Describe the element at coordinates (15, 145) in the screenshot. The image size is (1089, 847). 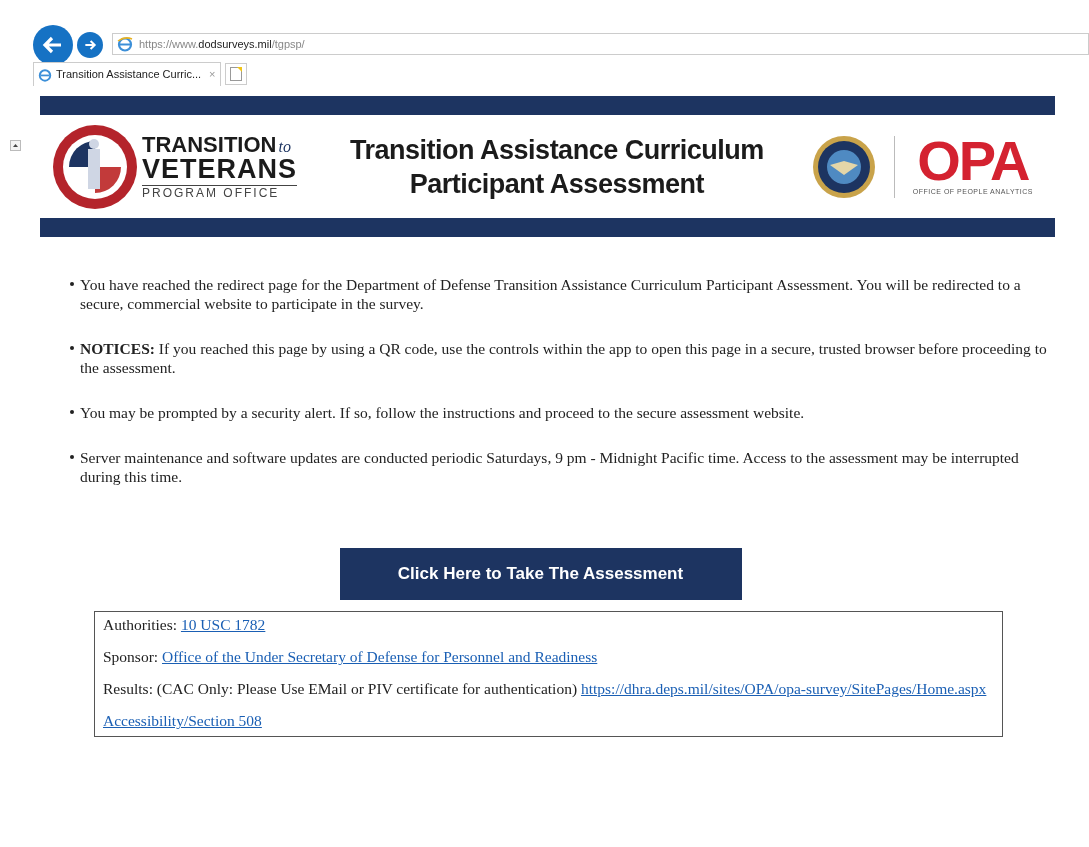
I see `scroll-up-icon` at that location.